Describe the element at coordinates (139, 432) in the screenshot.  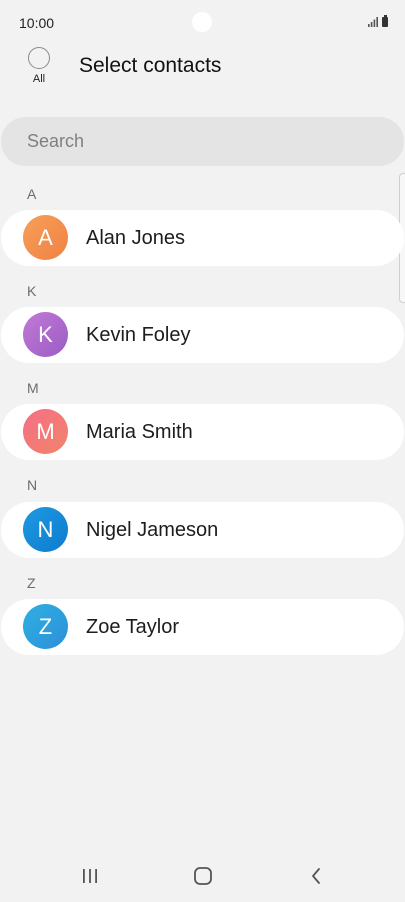
I see `contact-name: Maria Smith` at that location.